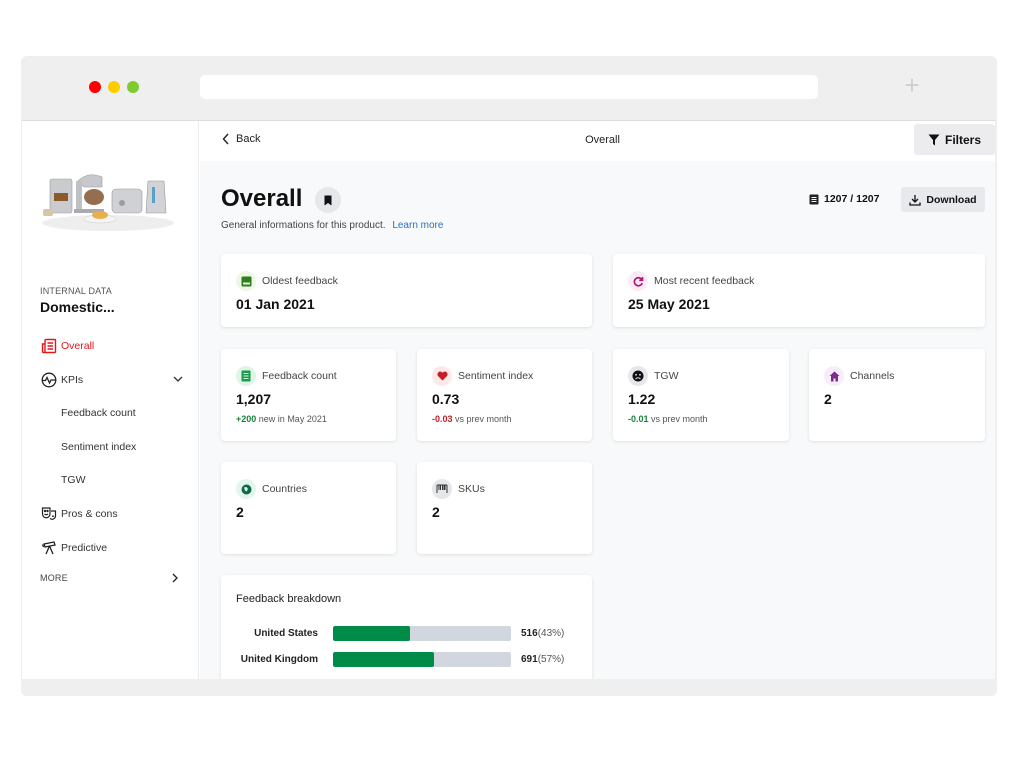 This screenshot has width=1024, height=768. What do you see at coordinates (666, 376) in the screenshot?
I see `card-label: TGW` at bounding box center [666, 376].